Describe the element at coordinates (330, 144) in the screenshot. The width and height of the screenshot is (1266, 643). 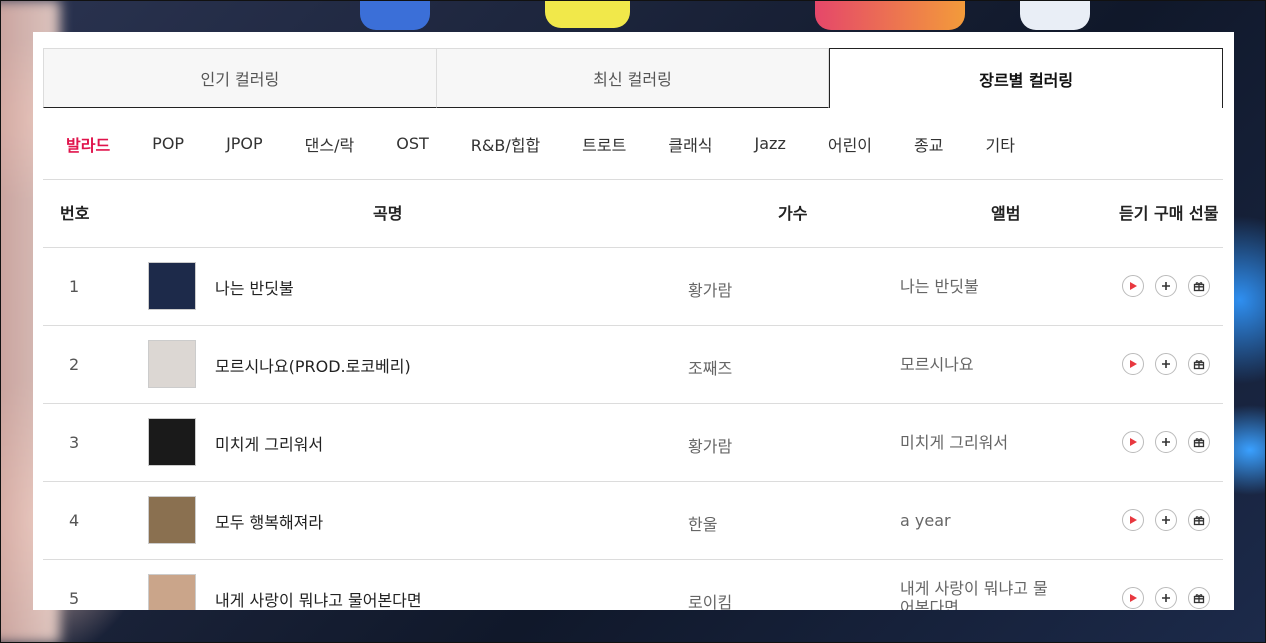
I see `genre-dance-rock: 댄스/락` at that location.